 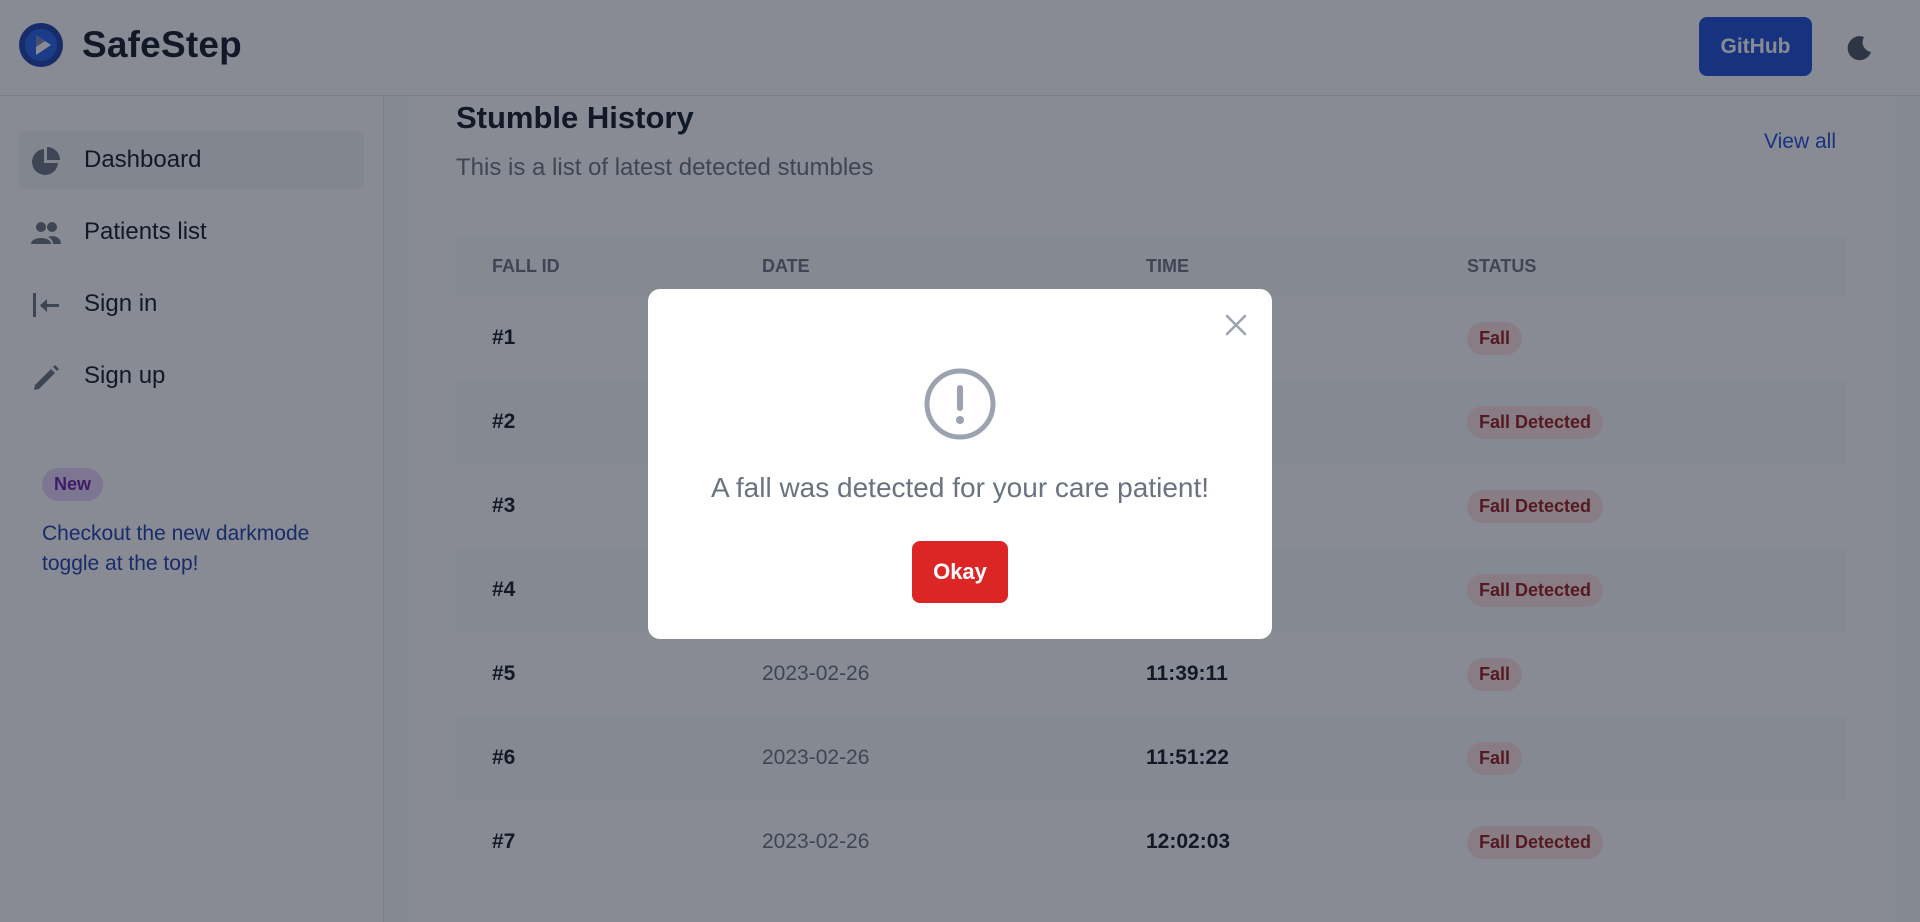 I want to click on okay-button: Okay, so click(x=960, y=572).